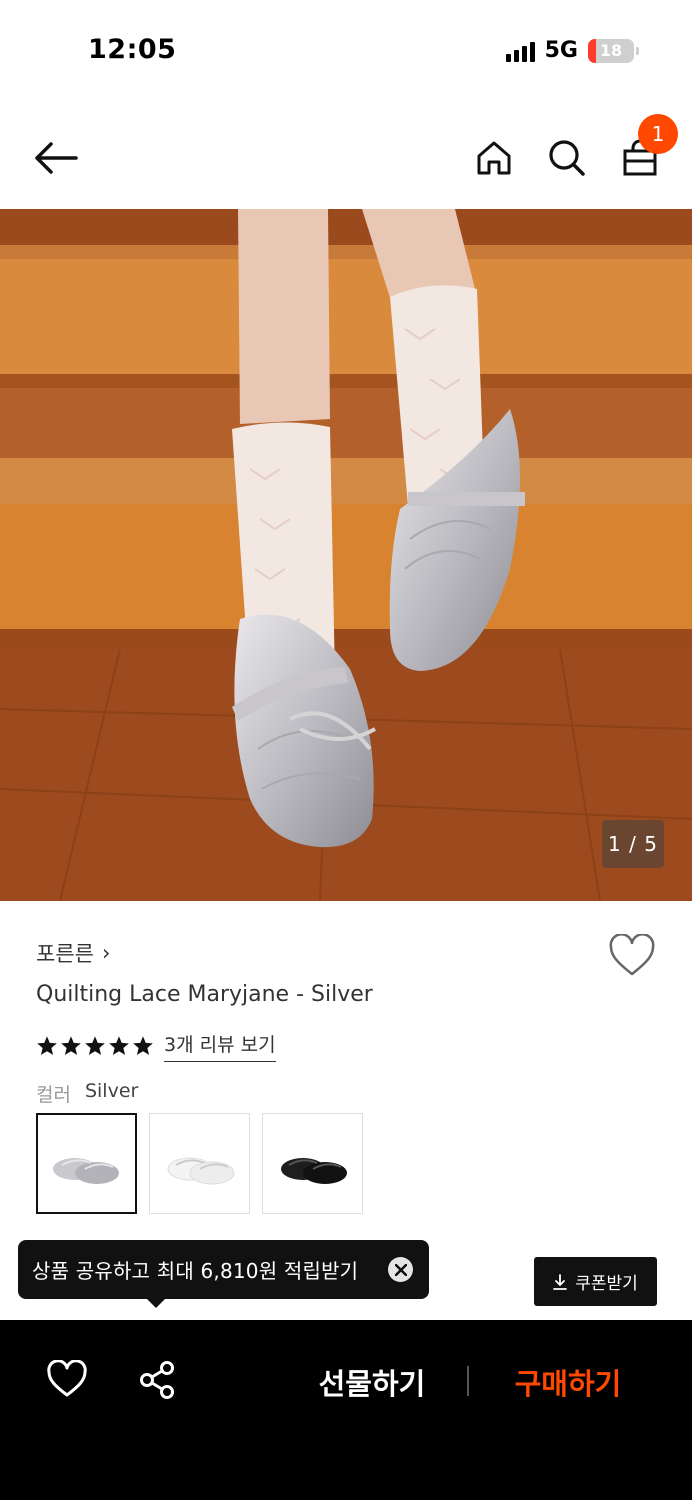 Image resolution: width=692 pixels, height=1500 pixels. What do you see at coordinates (560, 1281) in the screenshot?
I see `download-icon` at bounding box center [560, 1281].